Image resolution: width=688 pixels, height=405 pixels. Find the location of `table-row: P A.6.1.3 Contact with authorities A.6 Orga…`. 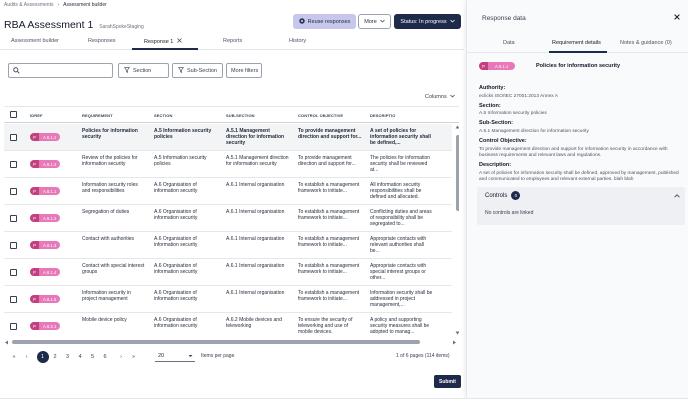

table-row: P A.6.1.3 Contact with authorities A.6 Orga… is located at coordinates (228, 245).